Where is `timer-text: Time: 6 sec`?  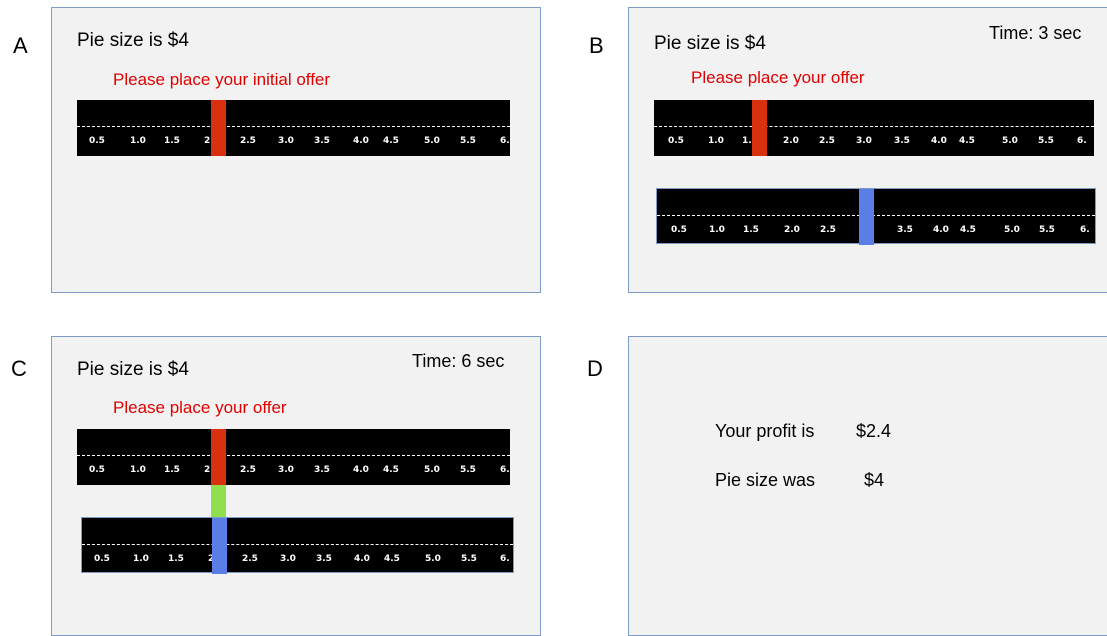
timer-text: Time: 6 sec is located at coordinates (458, 361).